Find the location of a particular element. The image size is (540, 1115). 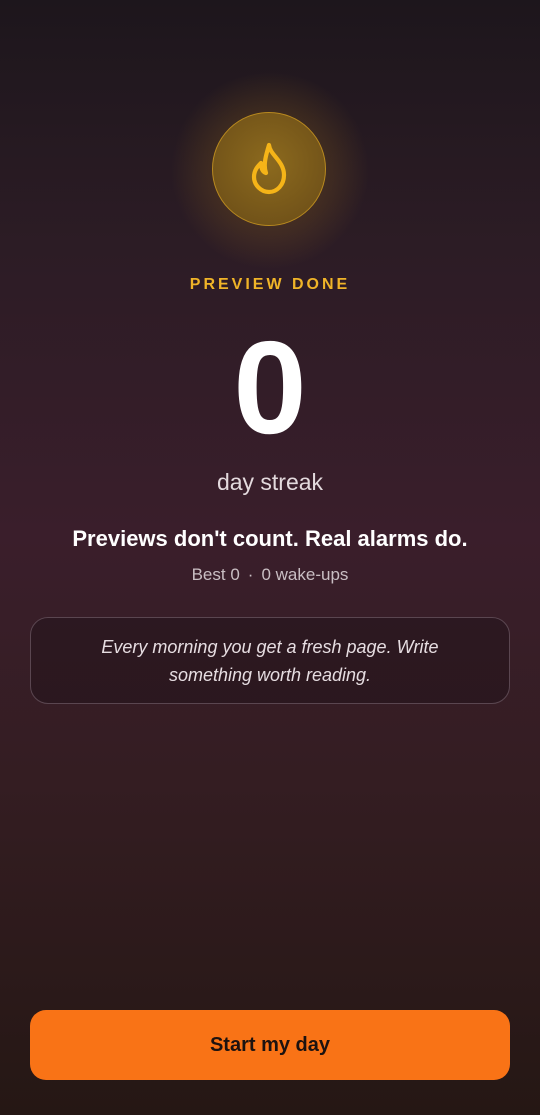

headline: Previews don't count. Real alarms do. is located at coordinates (270, 538).